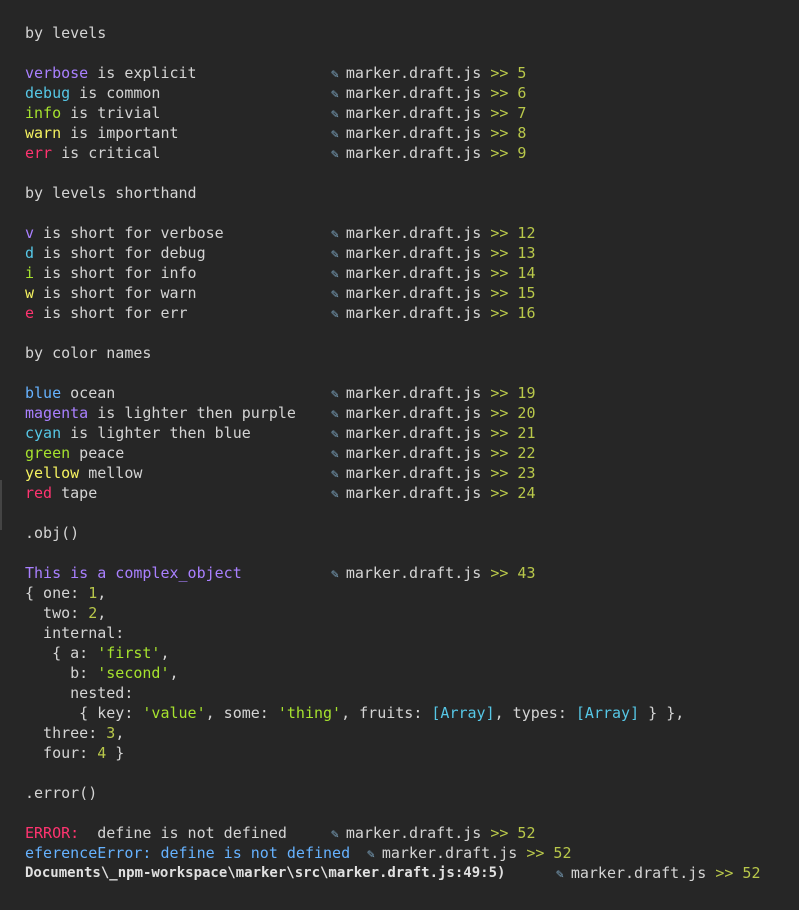 Image resolution: width=799 pixels, height=910 pixels. What do you see at coordinates (433, 573) in the screenshot?
I see `source-link: ✎ marker.draft.js >> 43` at bounding box center [433, 573].